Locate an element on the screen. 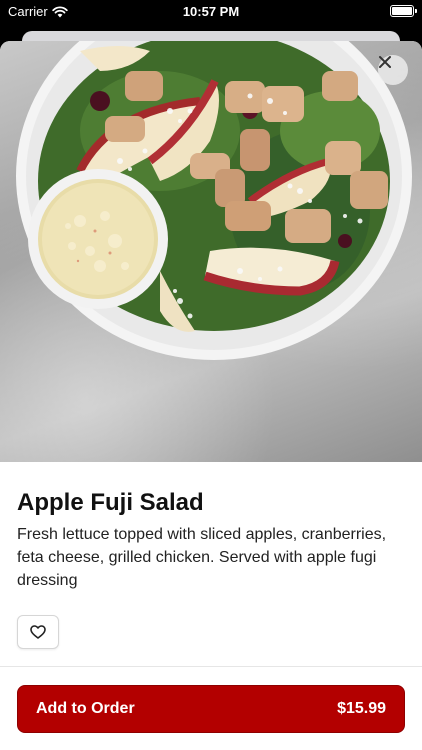  add-to-order-button: Add to Order $15.99 is located at coordinates (211, 709).